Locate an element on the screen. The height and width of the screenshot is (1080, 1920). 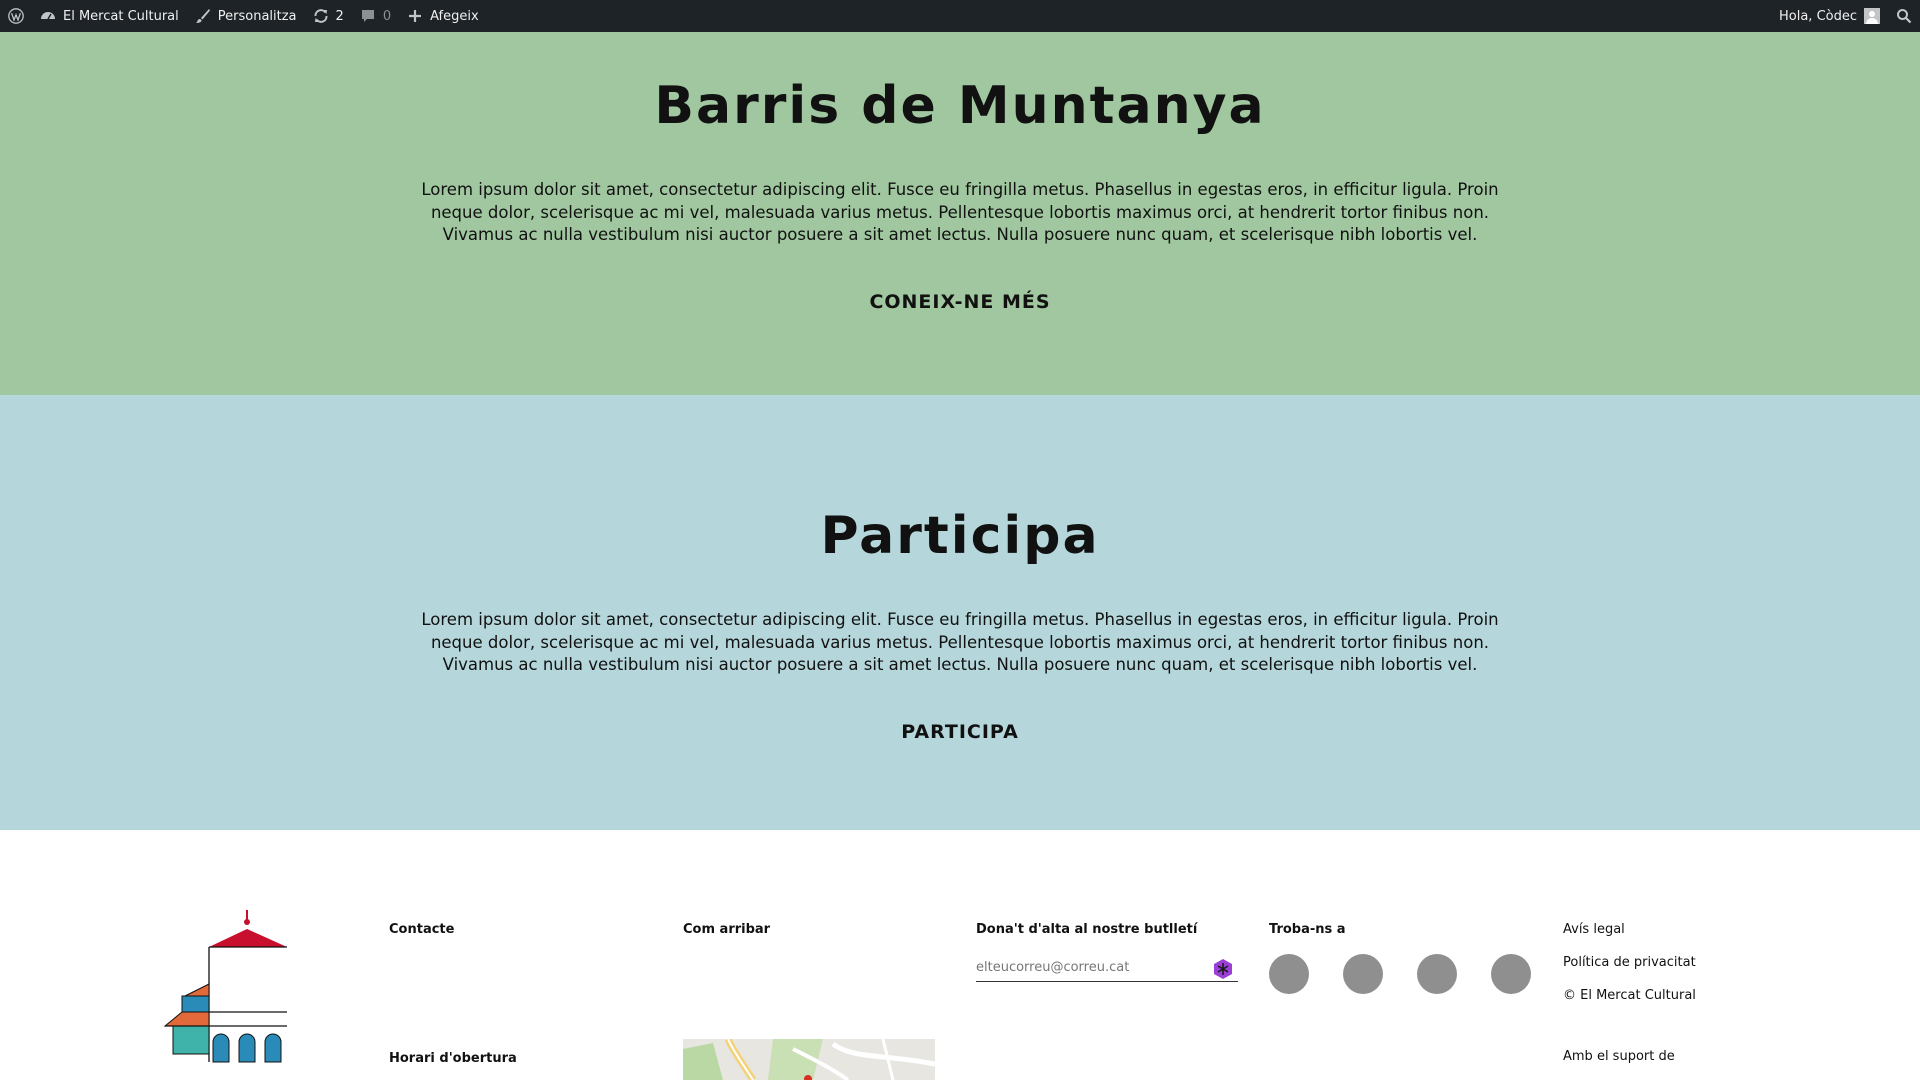
copyright-text: © El Mercat Cultural is located at coordinates (1629, 995).